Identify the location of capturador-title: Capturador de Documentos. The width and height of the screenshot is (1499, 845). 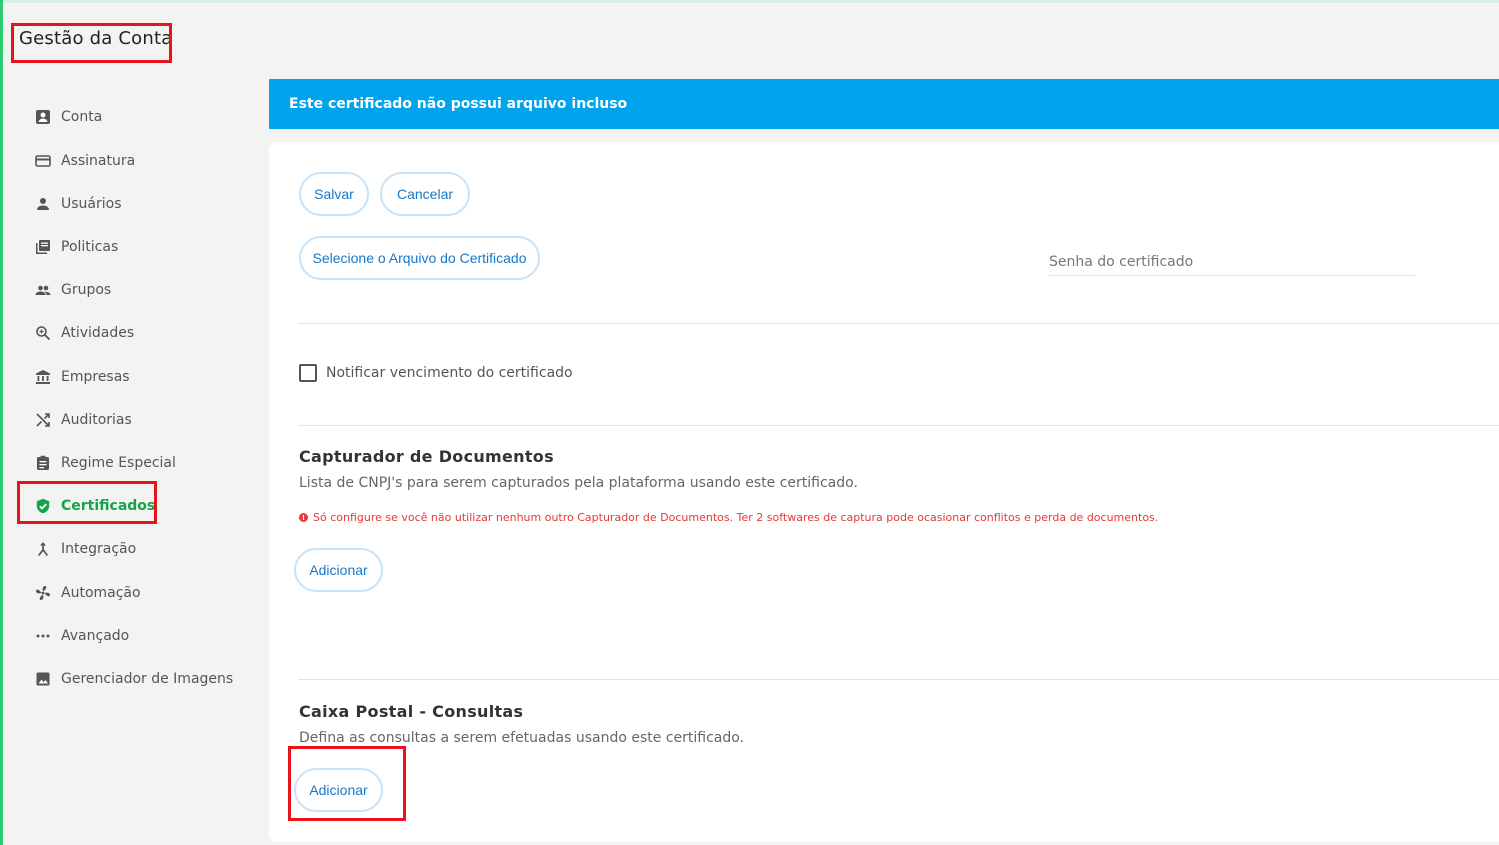
(426, 456).